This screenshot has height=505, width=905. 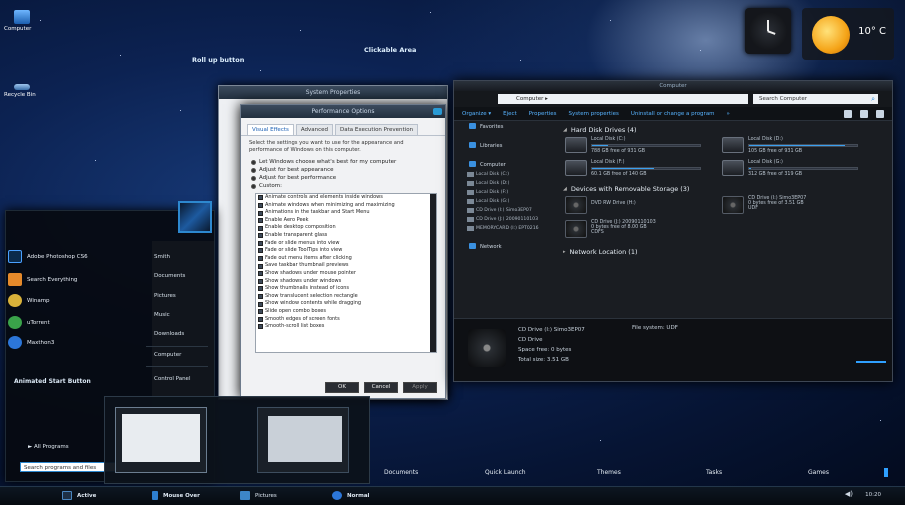 What do you see at coordinates (637, 145) in the screenshot?
I see `drive-item: Local Disk (C:) 788 GB free of 931 GB` at bounding box center [637, 145].